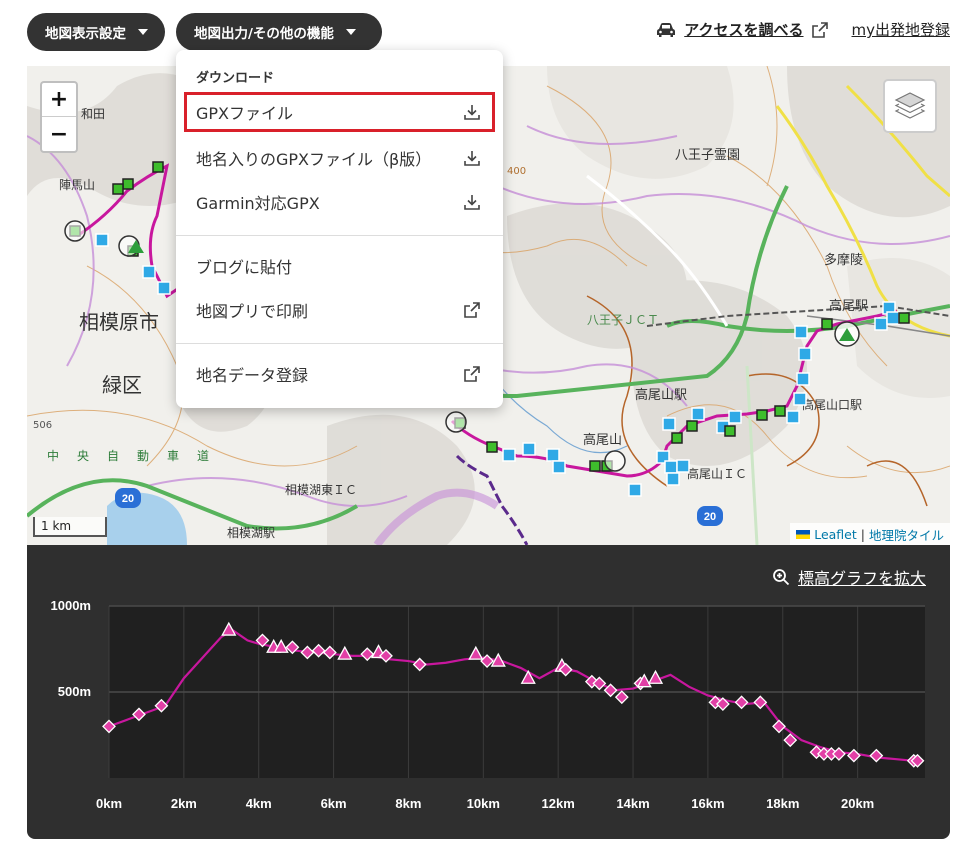  I want to click on menu-item-label: 地図プリで印刷, so click(252, 311).